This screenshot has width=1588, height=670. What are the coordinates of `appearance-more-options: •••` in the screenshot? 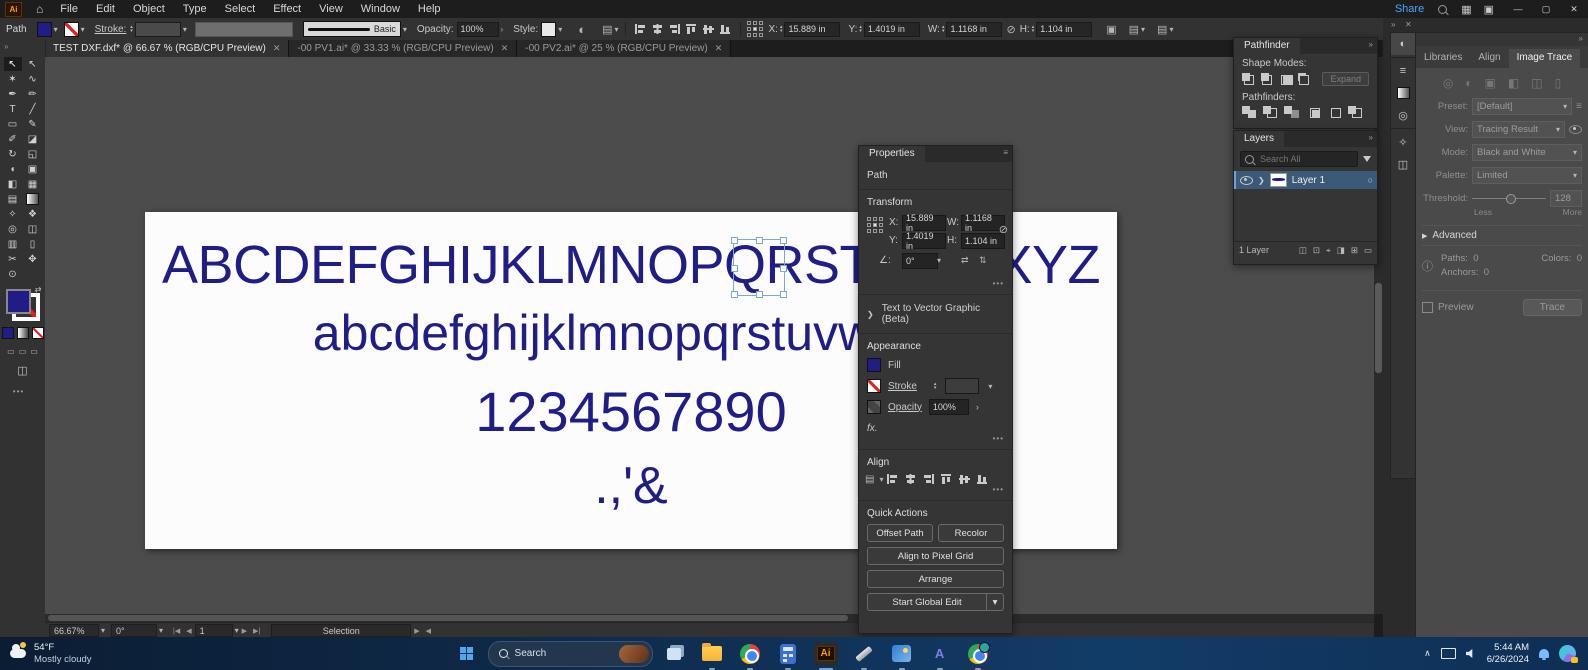 It's located at (935, 438).